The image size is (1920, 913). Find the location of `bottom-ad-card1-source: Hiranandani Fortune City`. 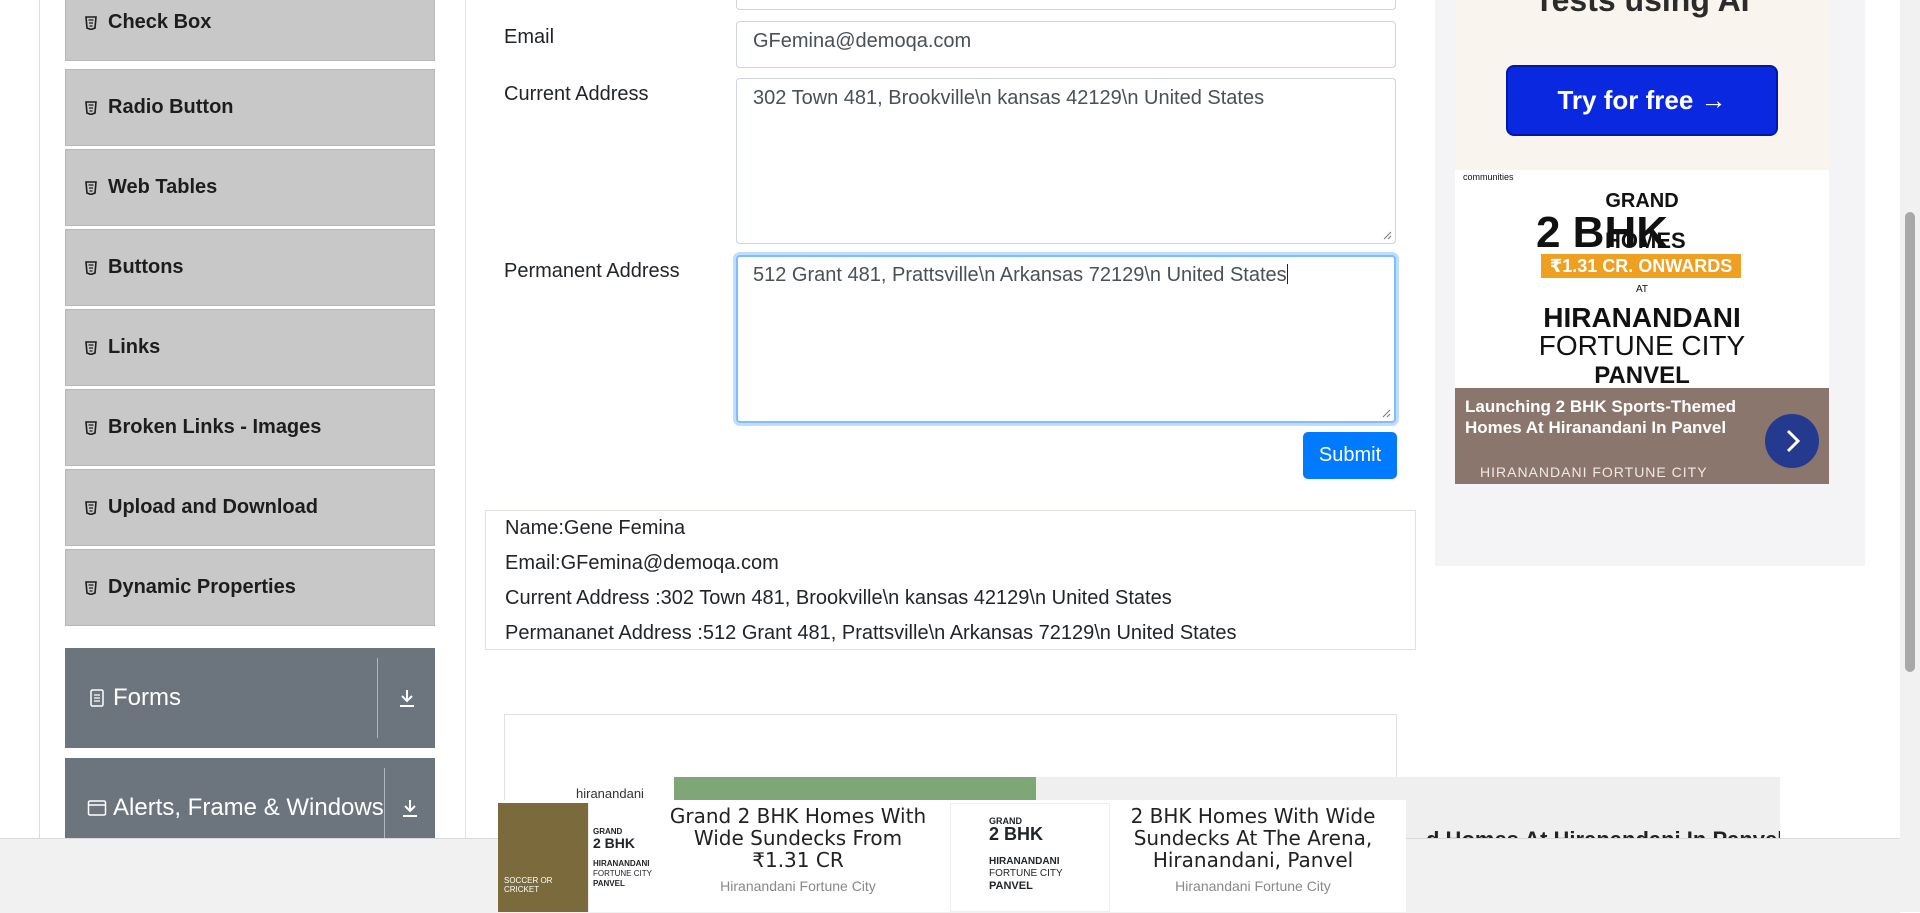

bottom-ad-card1-source: Hiranandani Fortune City is located at coordinates (798, 886).